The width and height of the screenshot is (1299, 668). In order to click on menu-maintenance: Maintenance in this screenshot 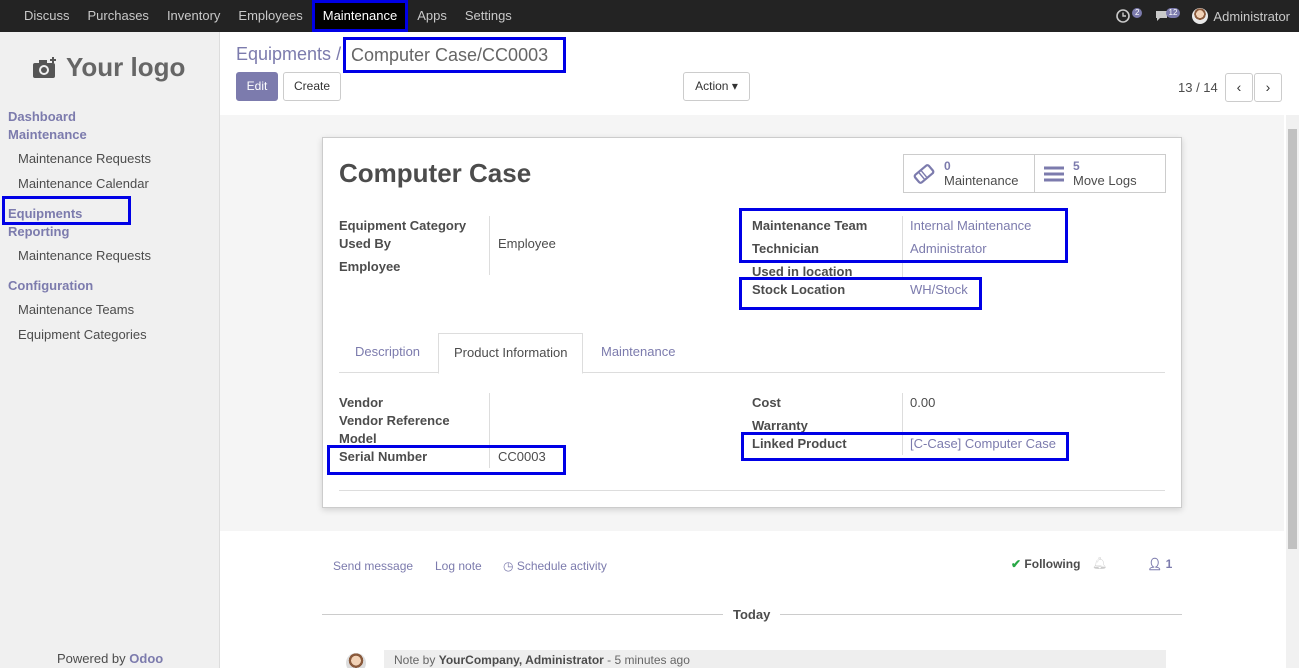, I will do `click(360, 16)`.